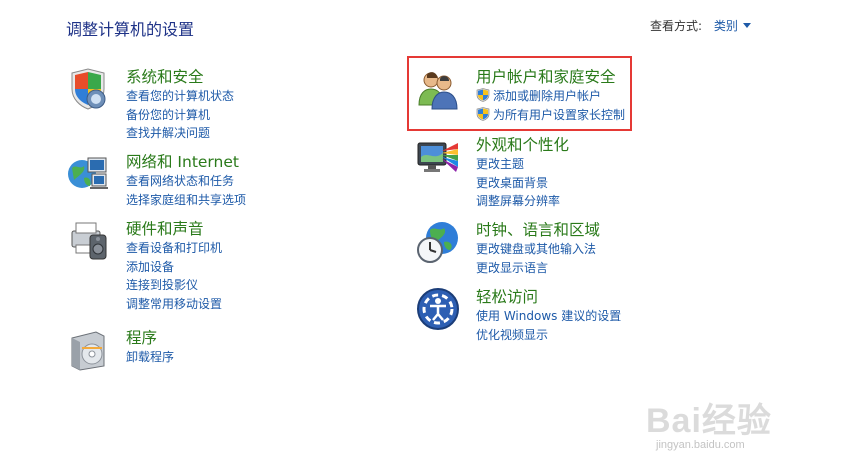  What do you see at coordinates (438, 157) in the screenshot?
I see `display-palette-icon` at bounding box center [438, 157].